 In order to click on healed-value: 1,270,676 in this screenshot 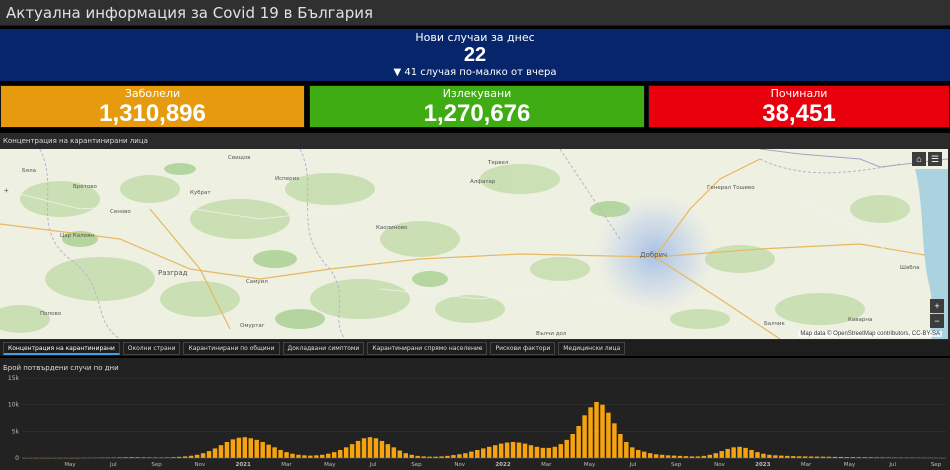, I will do `click(477, 113)`.